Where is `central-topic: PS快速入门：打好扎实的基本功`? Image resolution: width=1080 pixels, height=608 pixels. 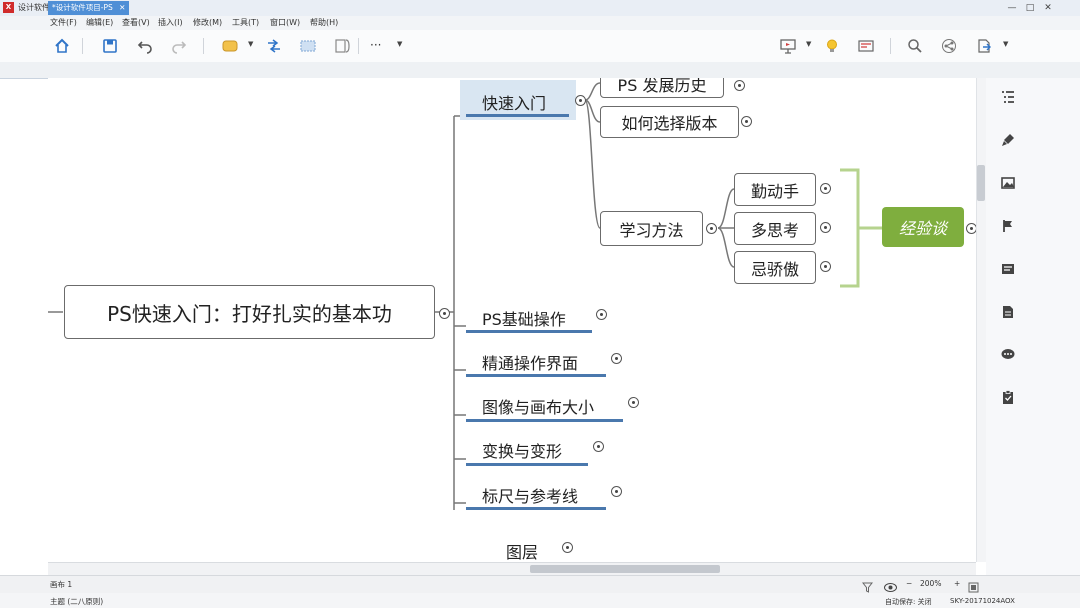 central-topic: PS快速入门：打好扎实的基本功 is located at coordinates (249, 312).